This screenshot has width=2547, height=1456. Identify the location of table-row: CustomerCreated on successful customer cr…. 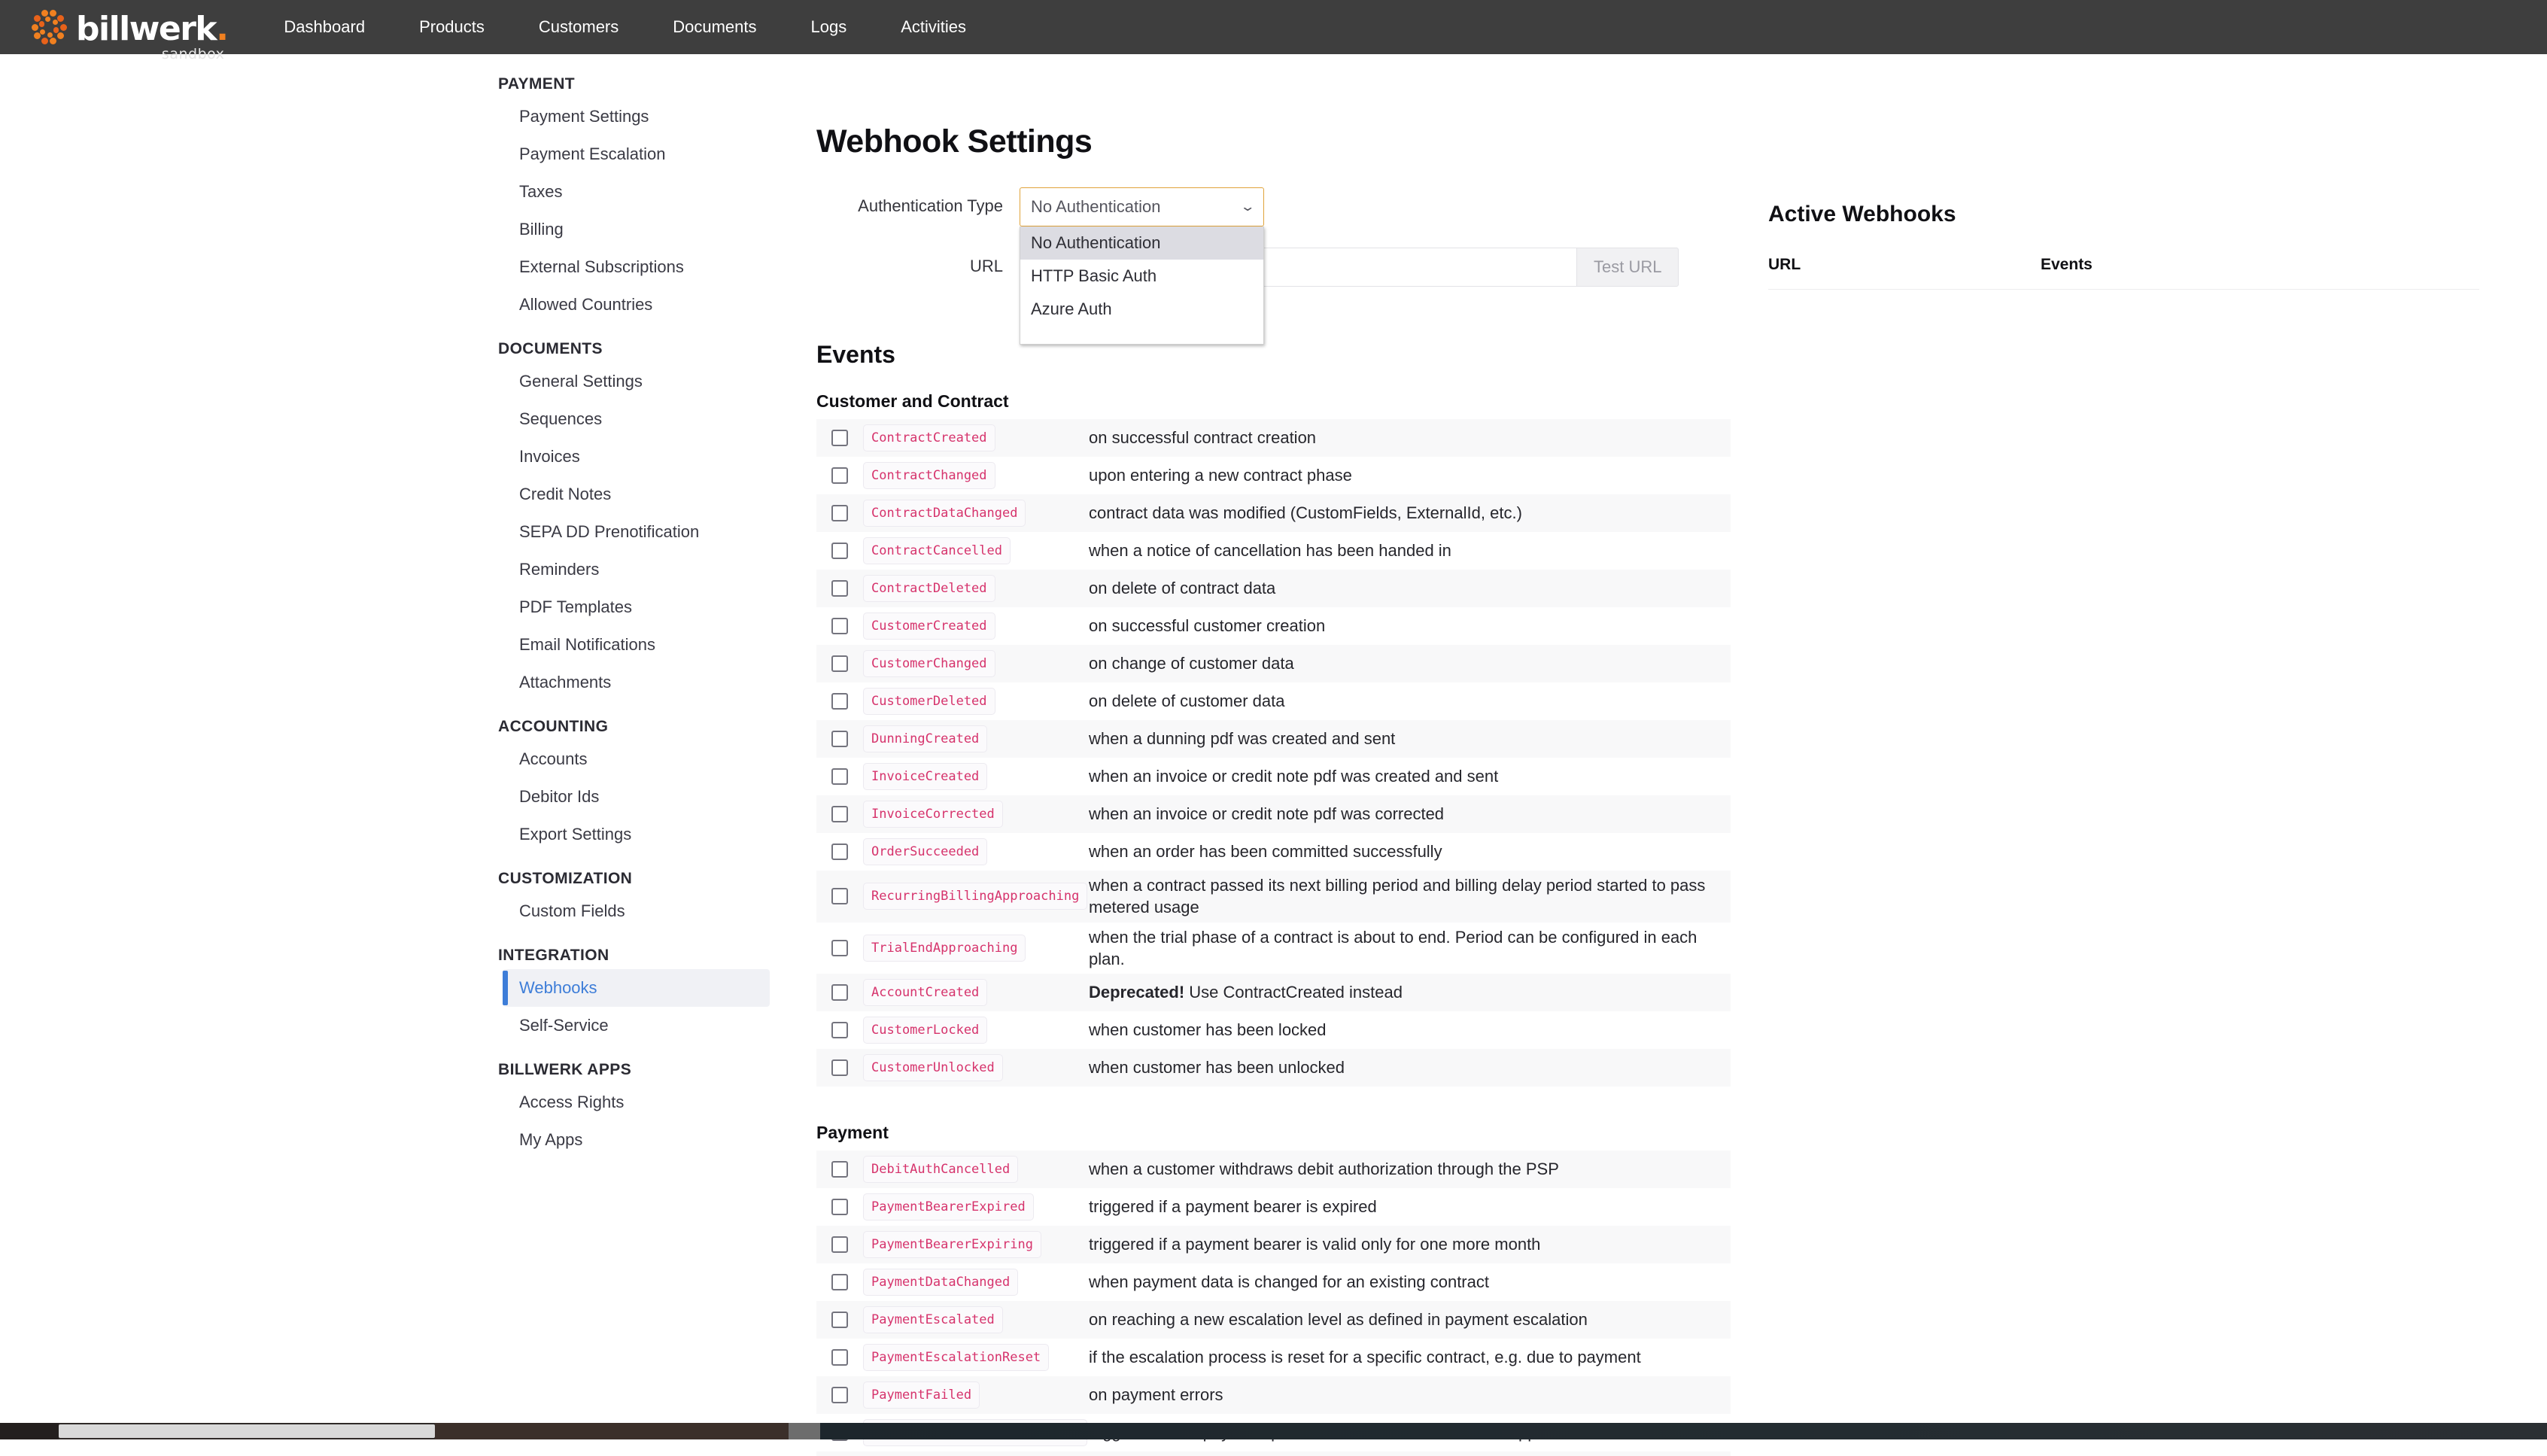
(1273, 626).